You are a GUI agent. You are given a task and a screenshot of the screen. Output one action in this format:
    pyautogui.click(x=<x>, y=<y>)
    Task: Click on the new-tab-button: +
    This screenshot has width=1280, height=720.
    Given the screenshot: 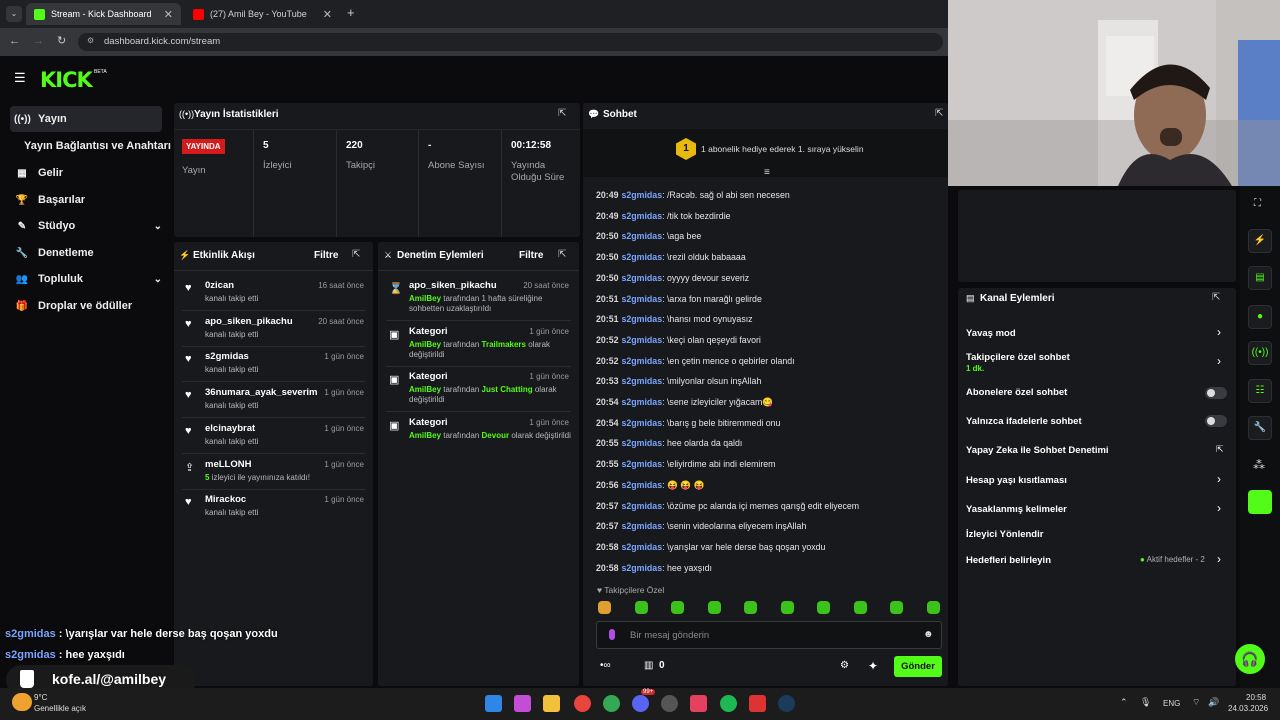 What is the action you would take?
    pyautogui.click(x=351, y=12)
    